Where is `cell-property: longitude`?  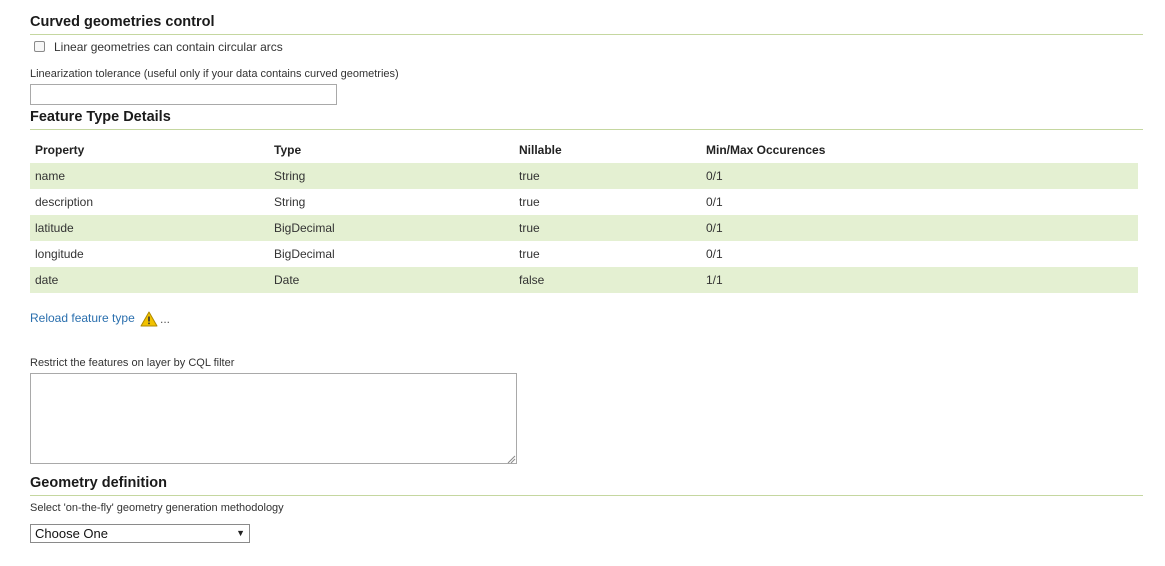
cell-property: longitude is located at coordinates (59, 254).